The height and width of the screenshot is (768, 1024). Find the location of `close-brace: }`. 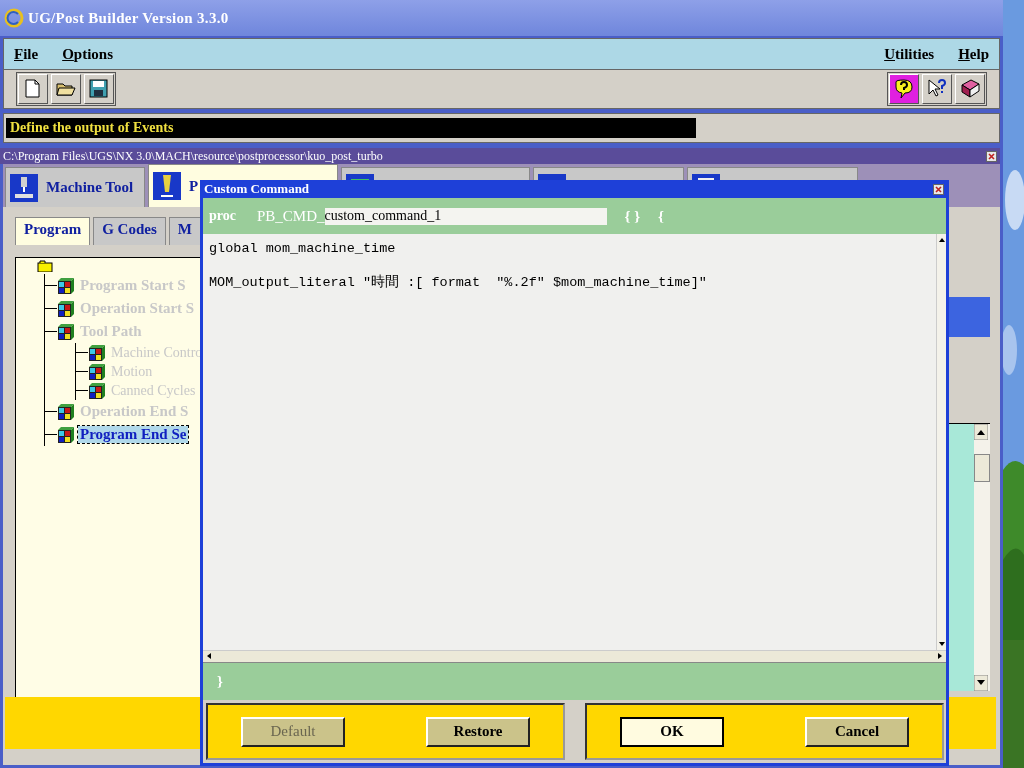

close-brace: } is located at coordinates (220, 681).